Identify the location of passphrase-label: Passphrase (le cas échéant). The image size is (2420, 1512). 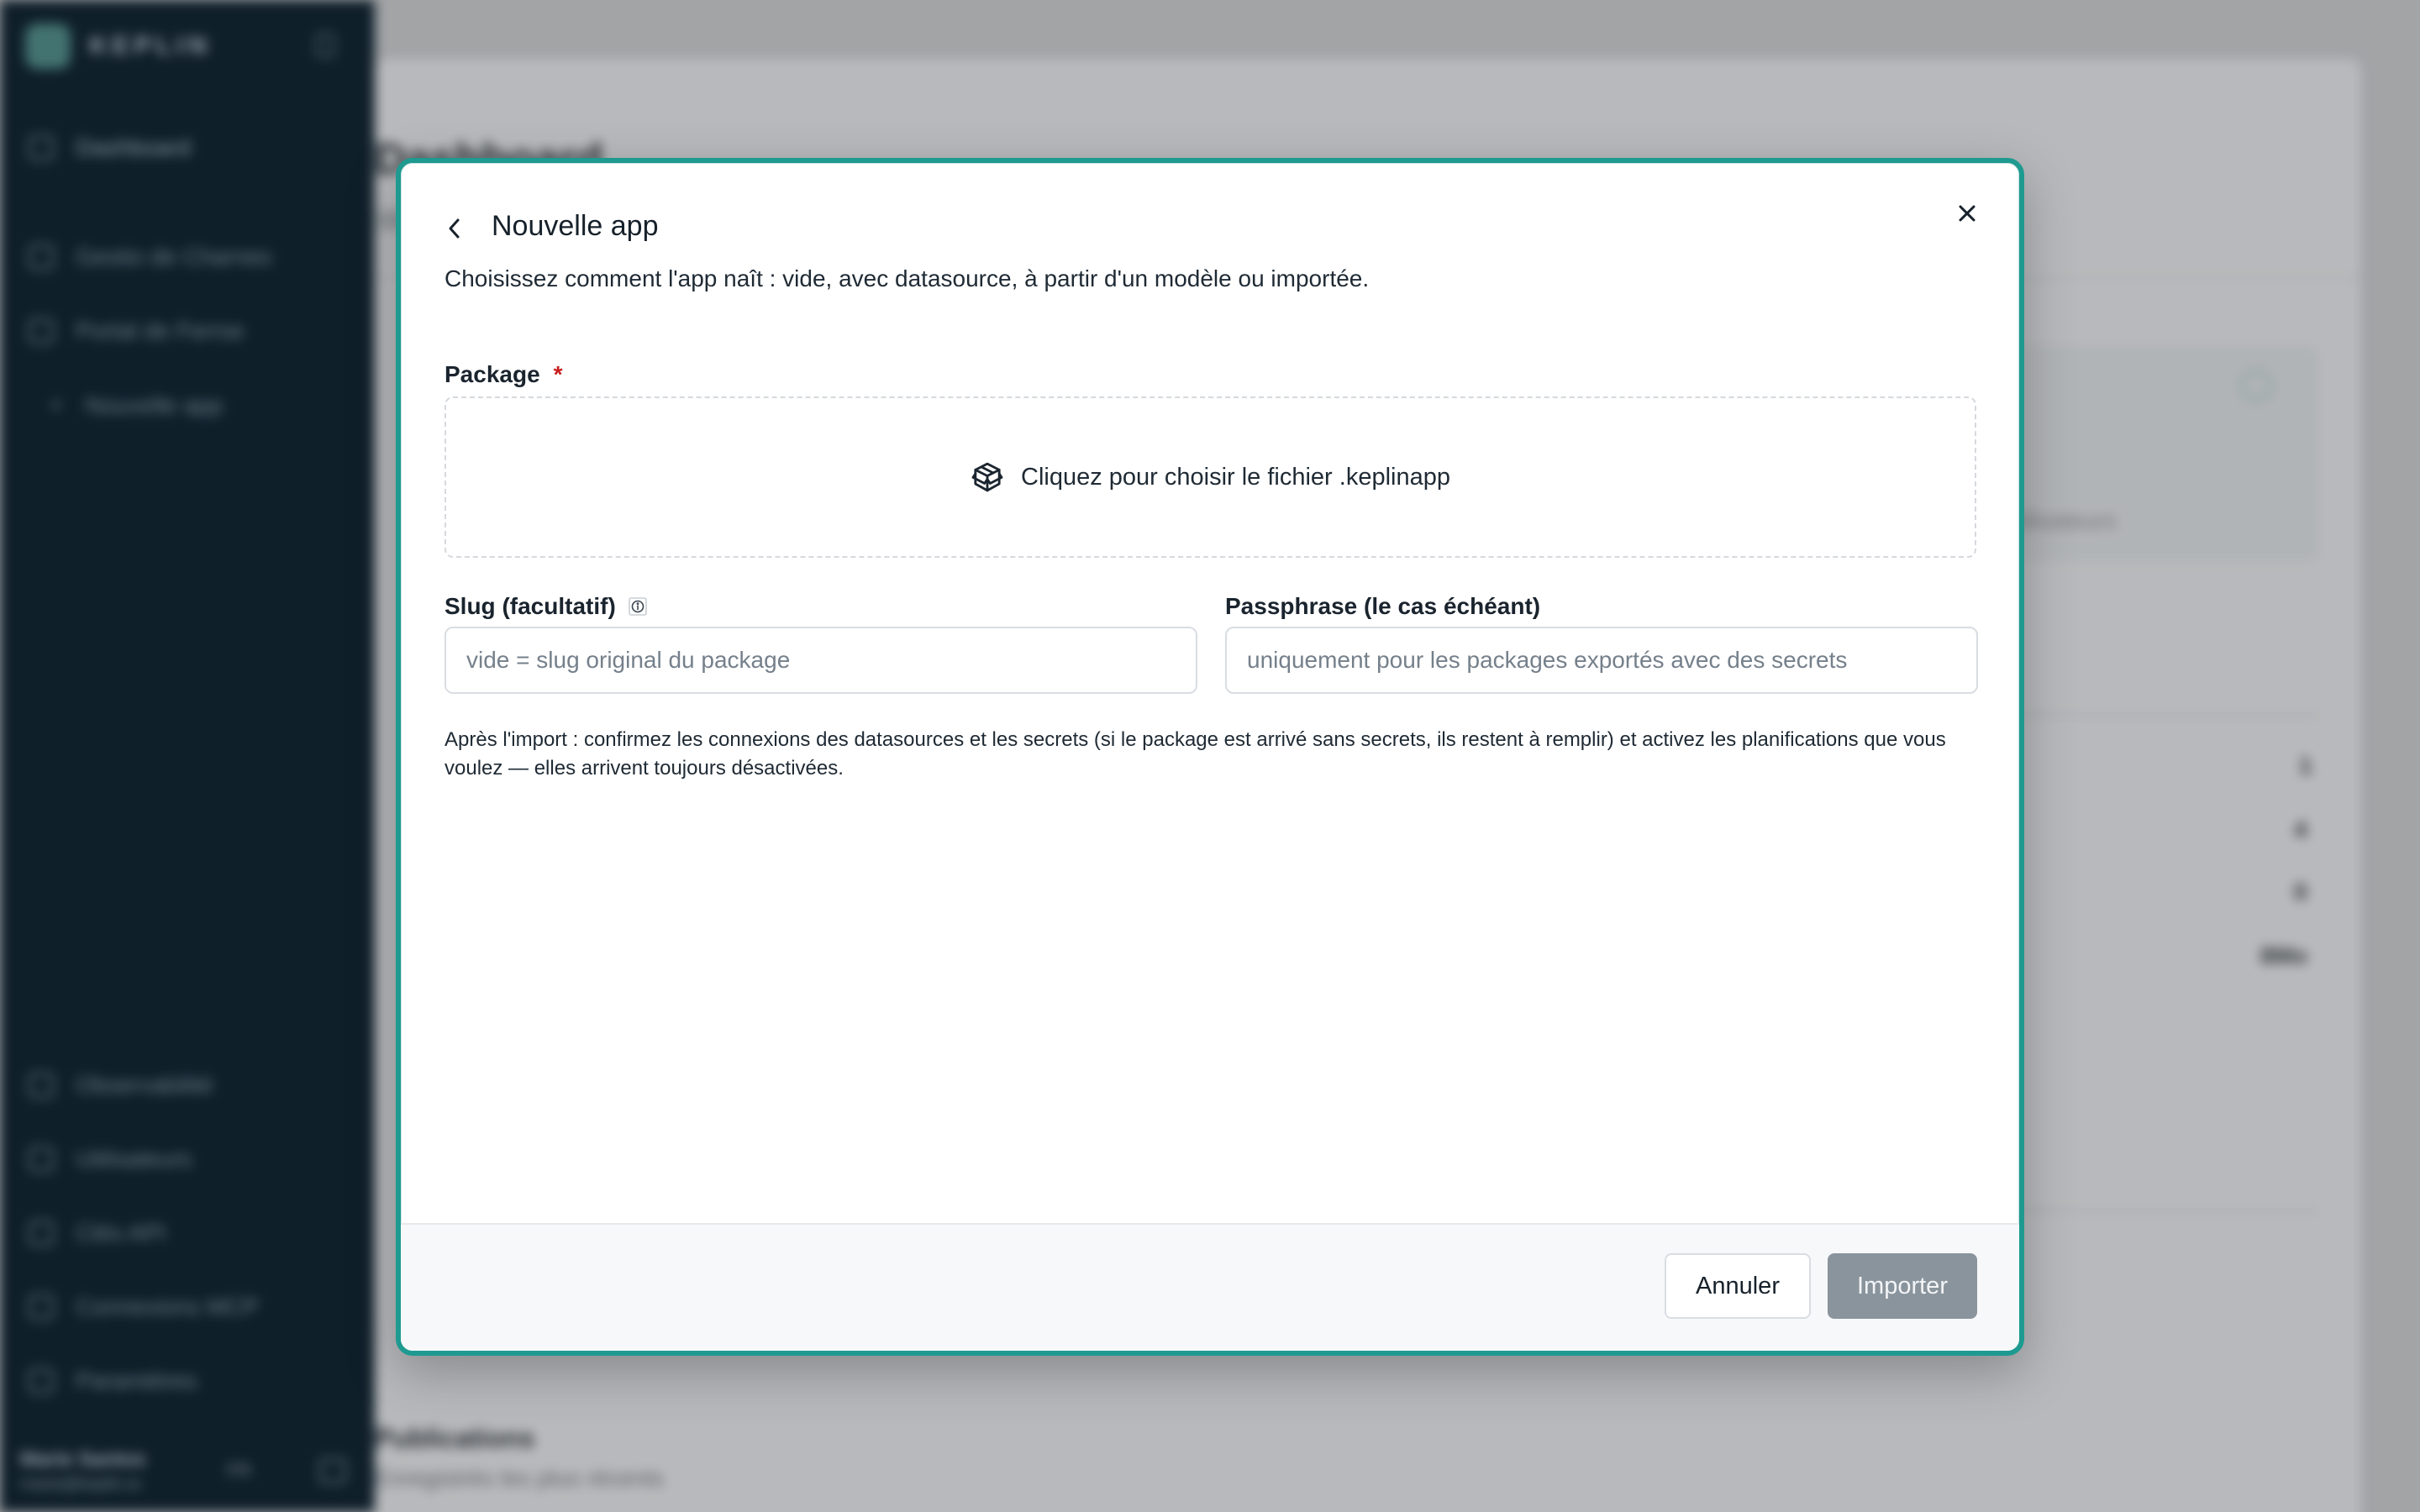
(1382, 606).